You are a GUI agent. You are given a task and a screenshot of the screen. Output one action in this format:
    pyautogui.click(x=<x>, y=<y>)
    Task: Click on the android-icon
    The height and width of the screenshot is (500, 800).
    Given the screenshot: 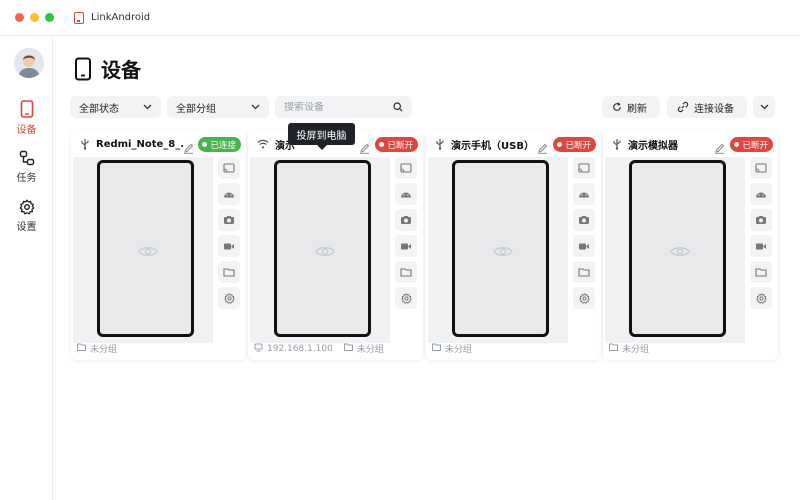 What is the action you would take?
    pyautogui.click(x=584, y=194)
    